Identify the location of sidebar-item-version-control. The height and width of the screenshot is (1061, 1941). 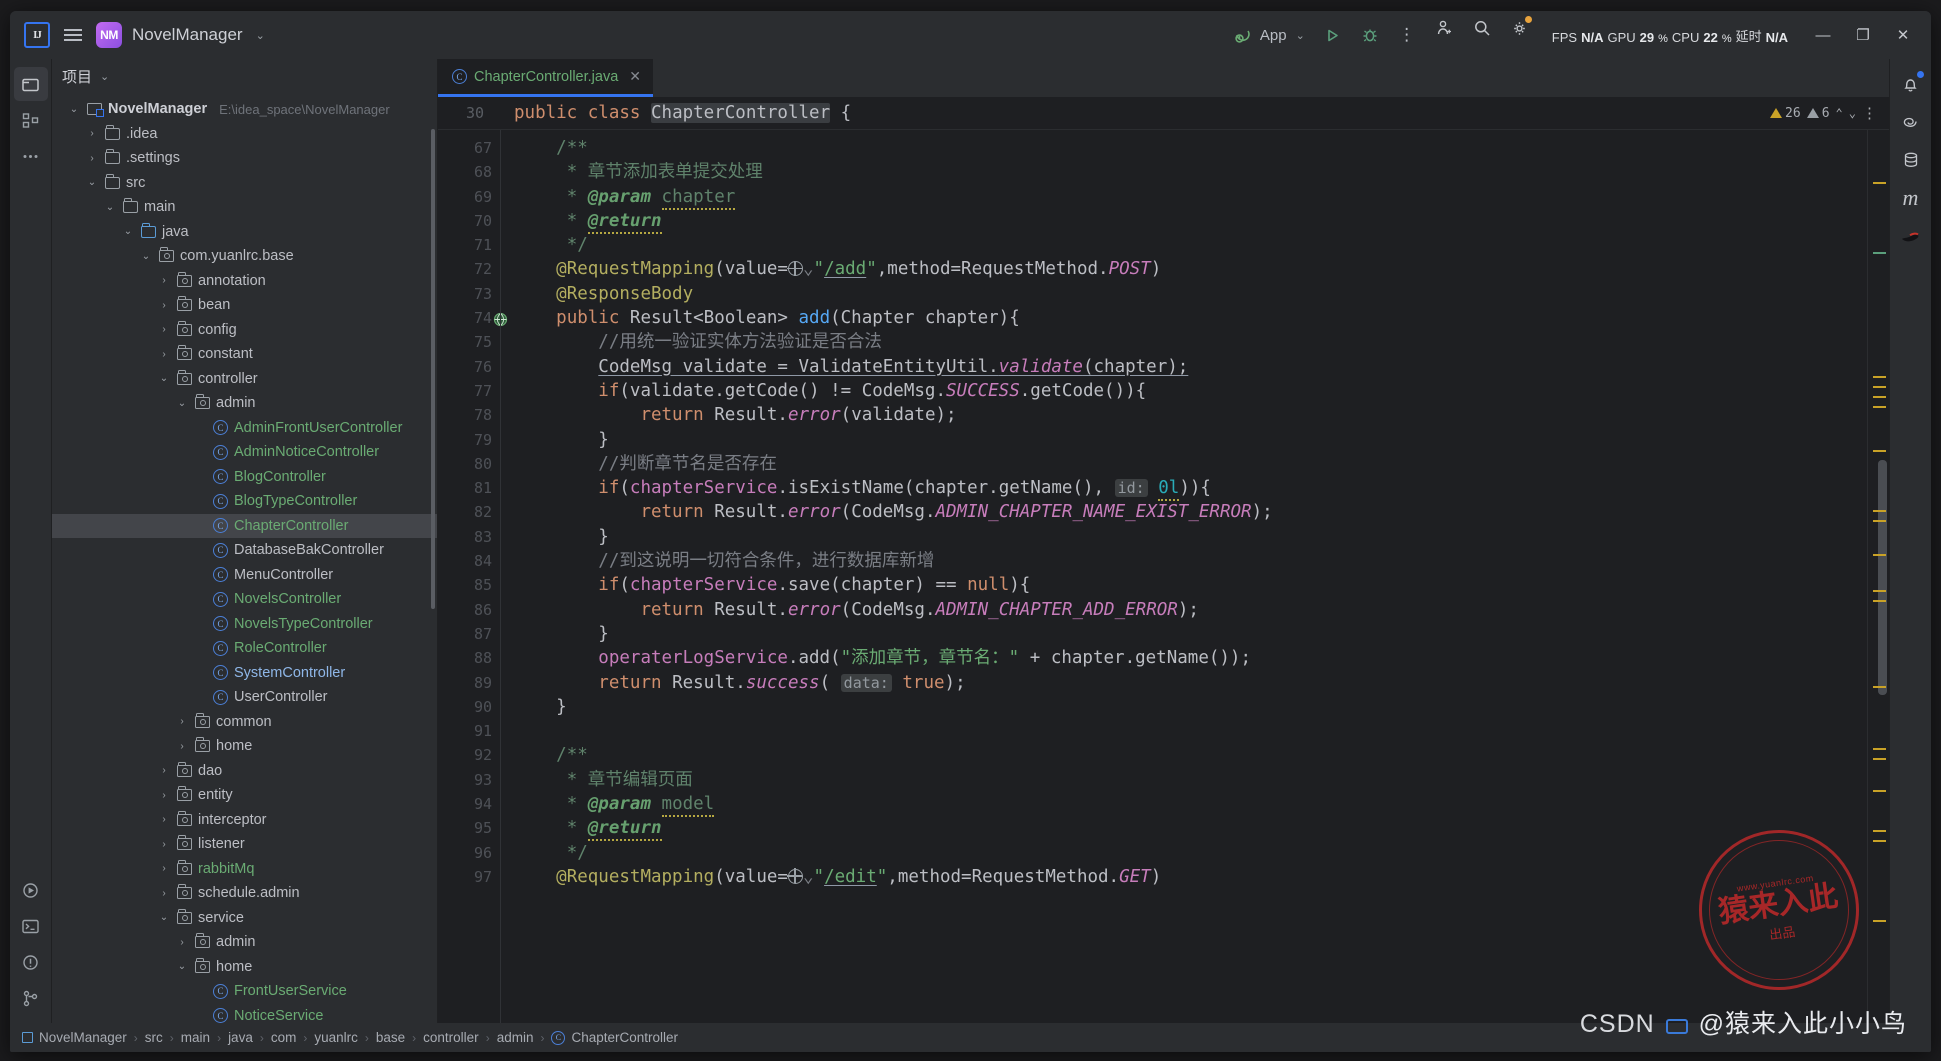
(31, 998).